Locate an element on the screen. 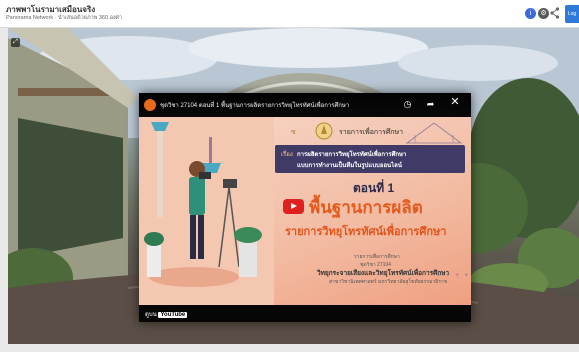 Image resolution: width=579 pixels, height=352 pixels. topic-label: เรื่อง is located at coordinates (287, 155).